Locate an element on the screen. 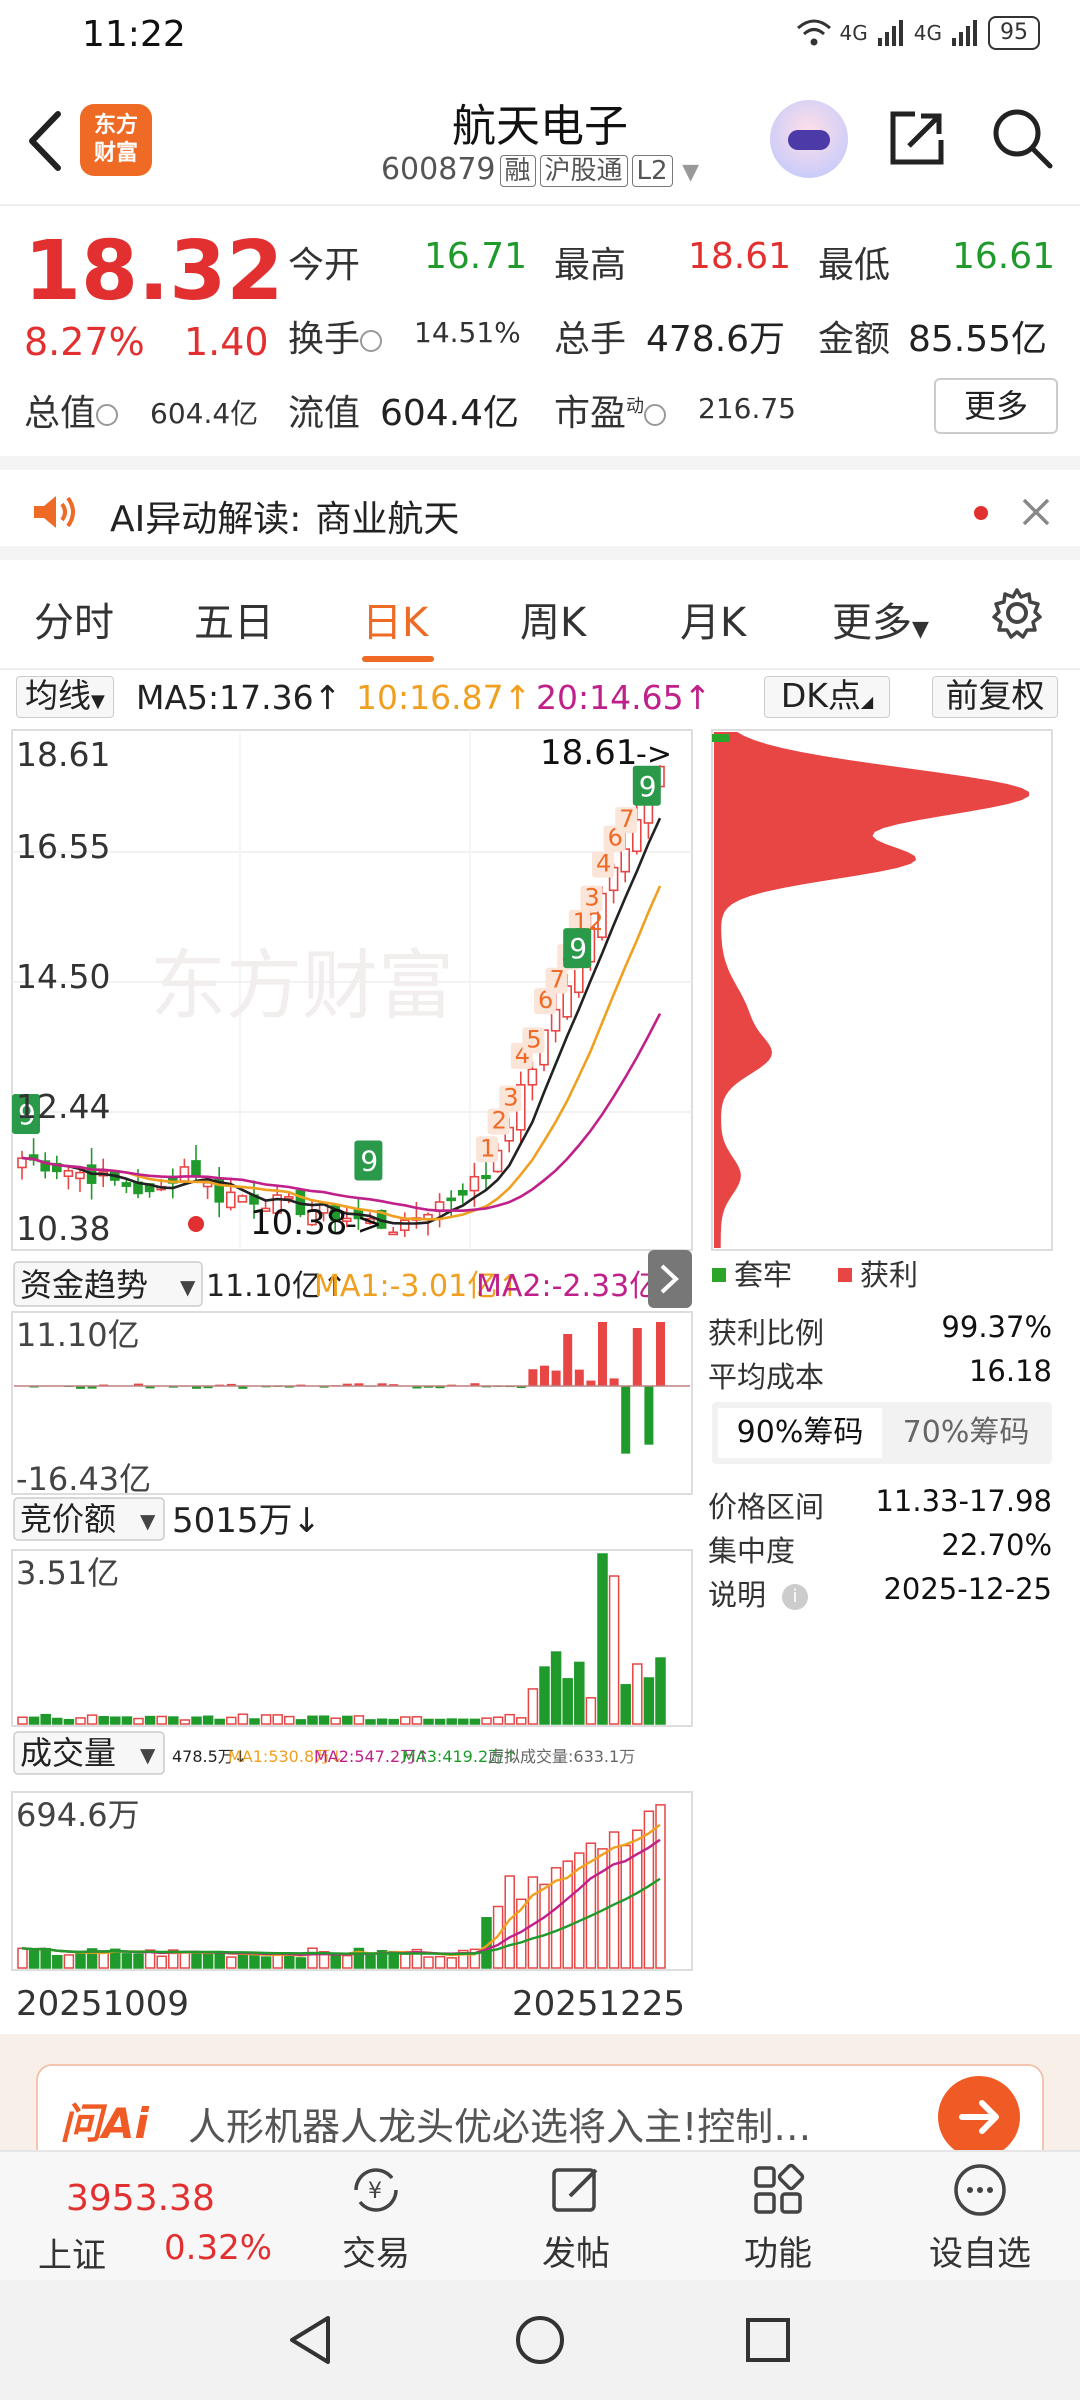 This screenshot has width=1080, height=2400. event-dot is located at coordinates (196, 1224).